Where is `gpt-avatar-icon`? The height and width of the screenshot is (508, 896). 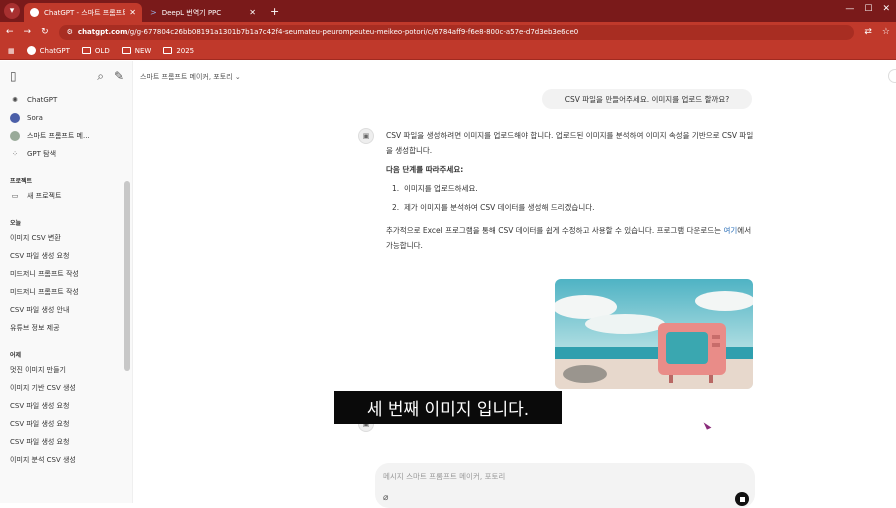 gpt-avatar-icon is located at coordinates (15, 136).